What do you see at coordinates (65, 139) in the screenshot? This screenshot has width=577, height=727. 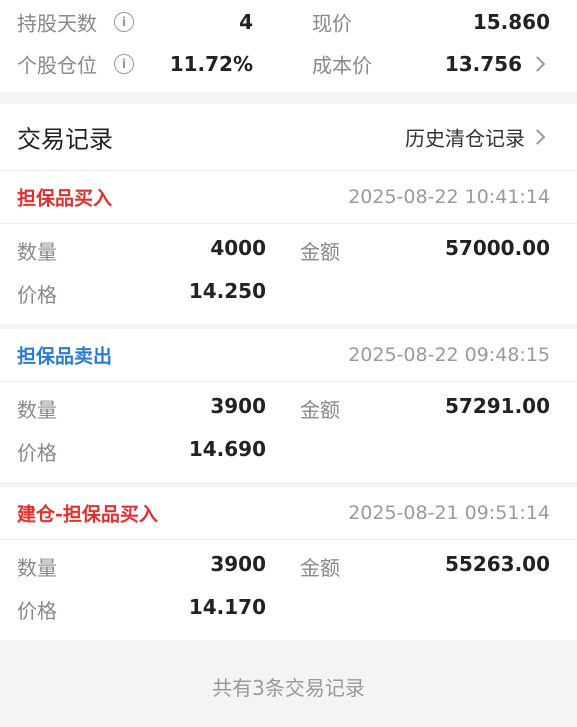 I see `section-title: 交易记录` at bounding box center [65, 139].